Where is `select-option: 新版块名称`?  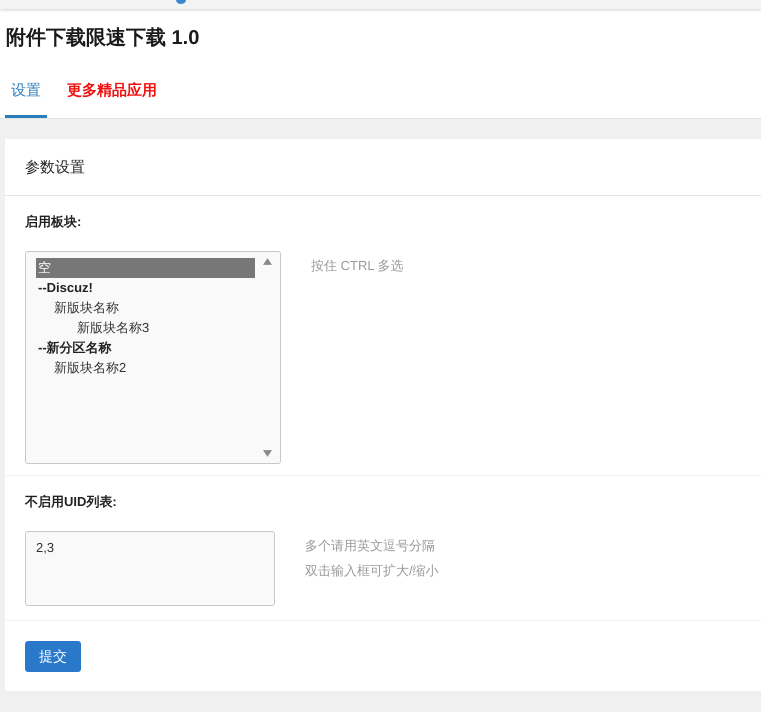 select-option: 新版块名称 is located at coordinates (145, 308).